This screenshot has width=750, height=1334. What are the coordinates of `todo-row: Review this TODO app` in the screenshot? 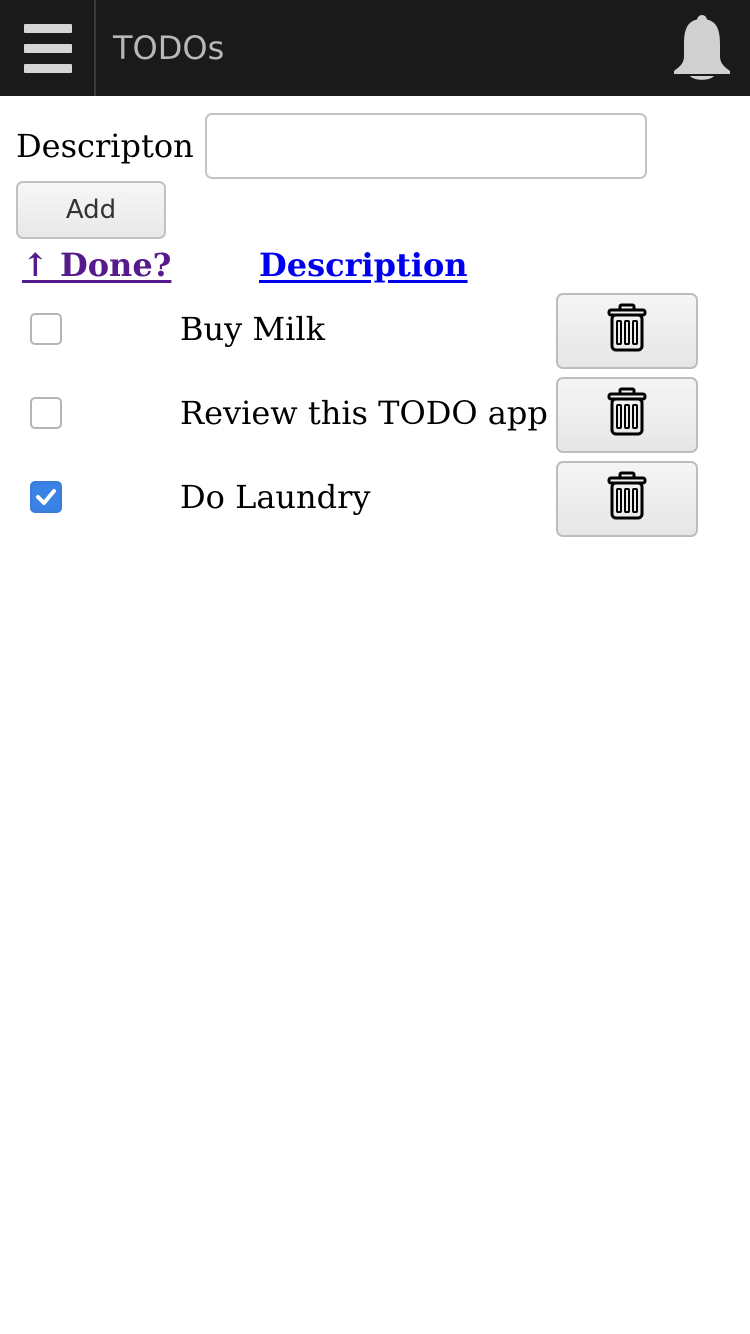 It's located at (375, 419).